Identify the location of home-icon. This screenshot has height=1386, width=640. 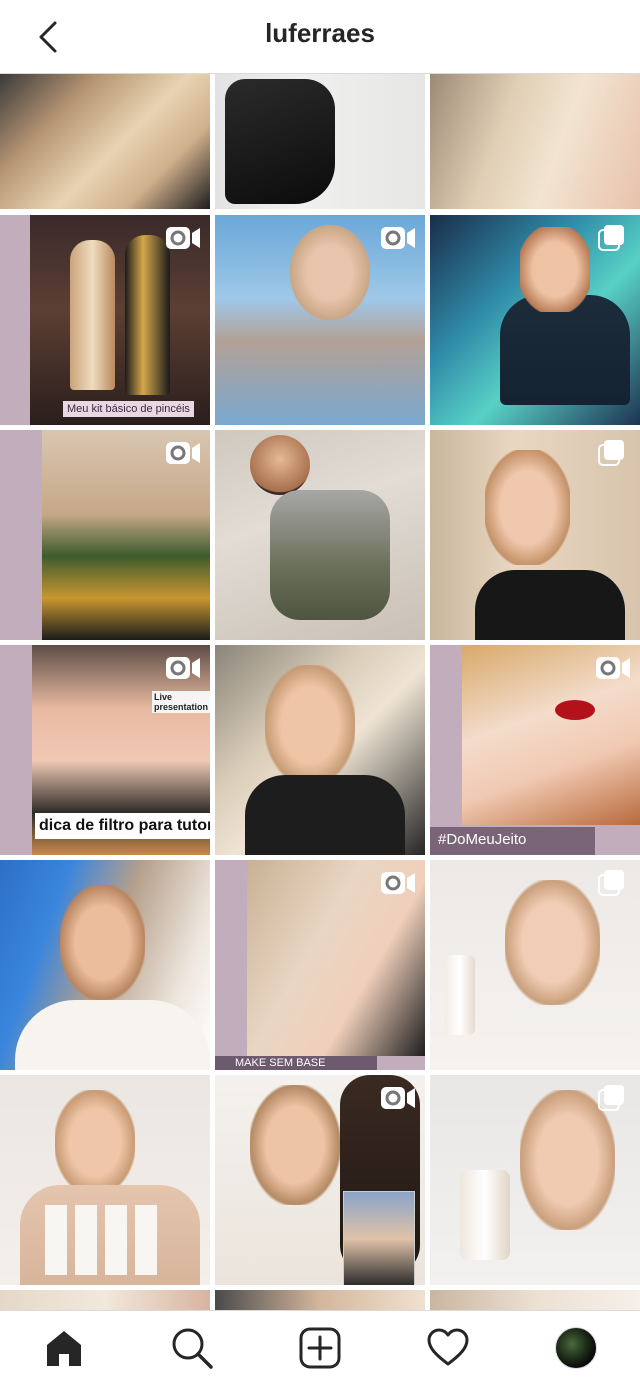
(64, 1348).